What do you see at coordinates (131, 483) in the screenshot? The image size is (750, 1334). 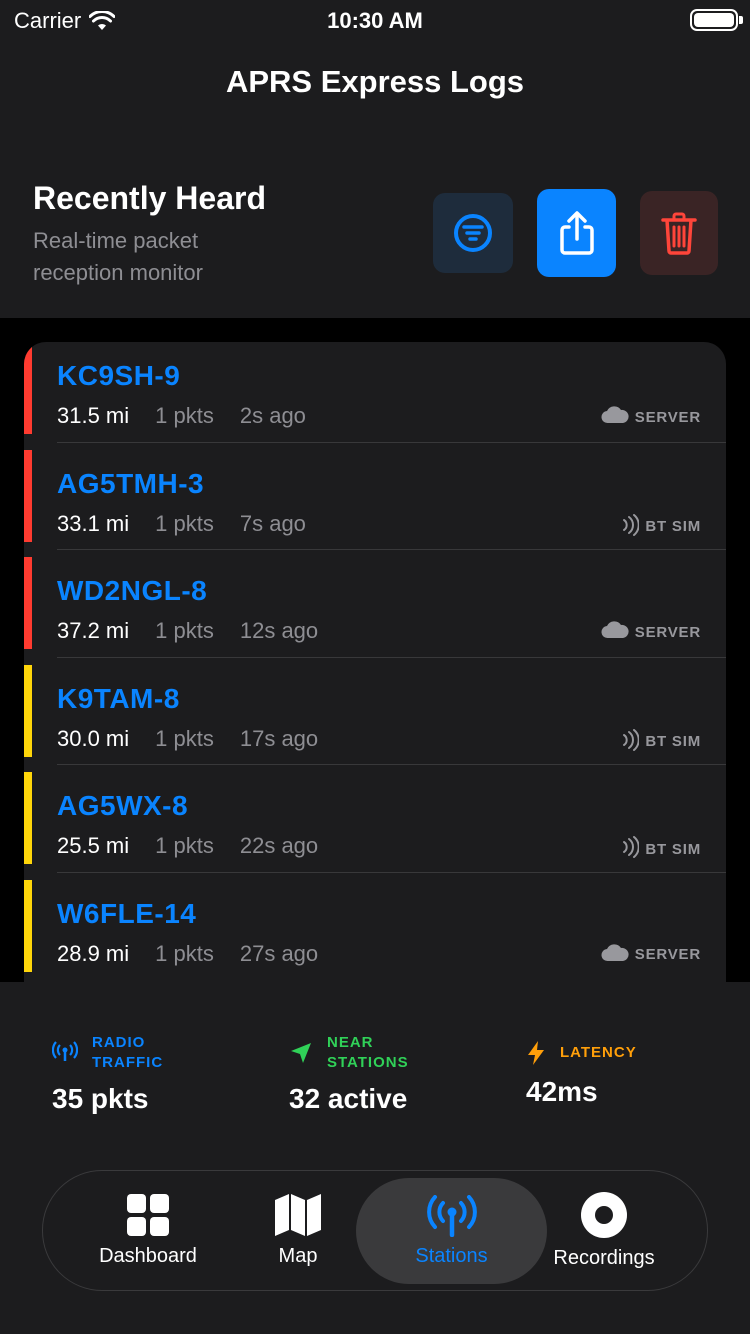 I see `station-callsign: AG5TMH-3` at bounding box center [131, 483].